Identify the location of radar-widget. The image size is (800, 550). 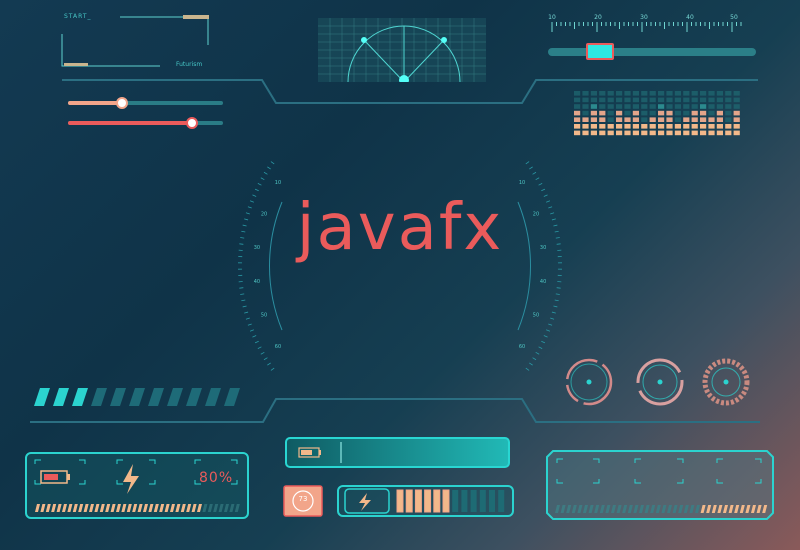
(402, 50).